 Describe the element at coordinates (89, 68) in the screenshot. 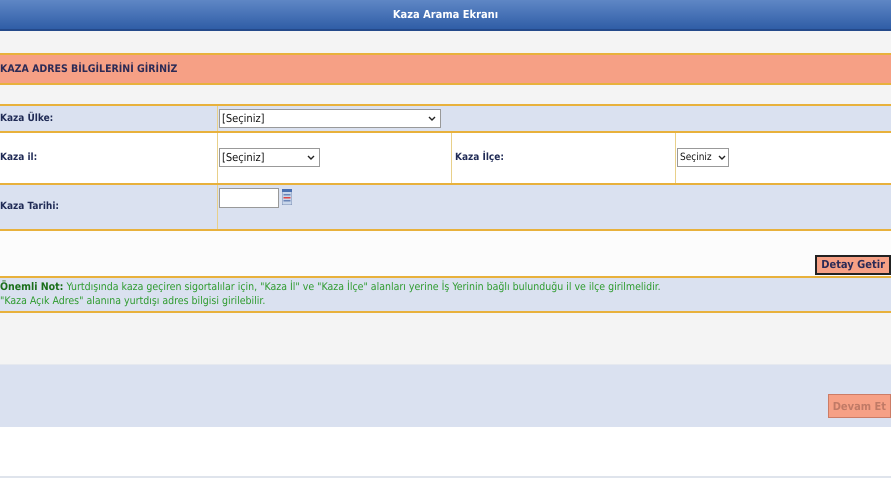

I see `section-title: KAZA ADRES BİLGİLERİNİ GİRİNİZ` at that location.